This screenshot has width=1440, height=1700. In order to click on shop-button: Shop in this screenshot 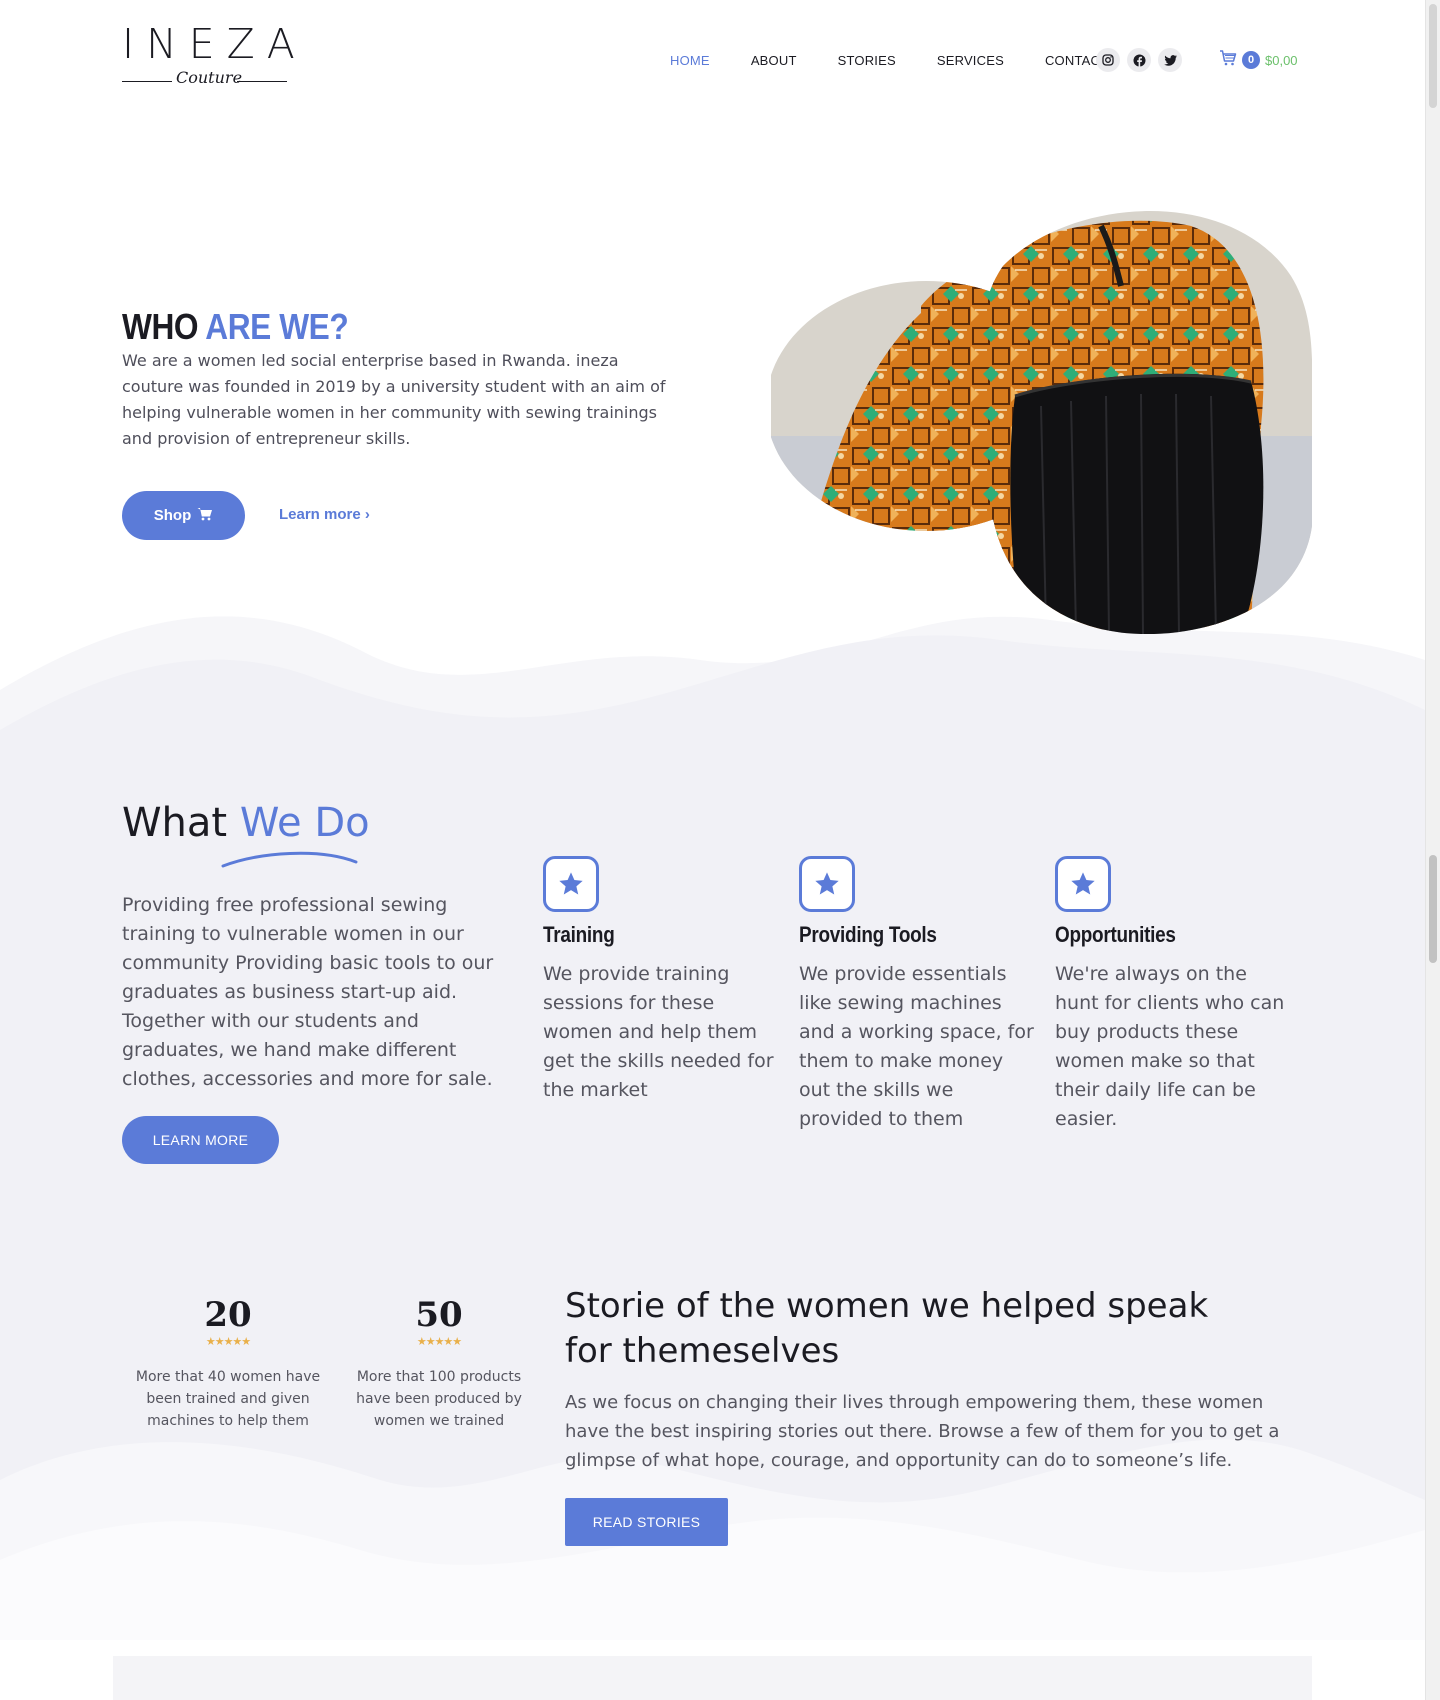, I will do `click(183, 515)`.